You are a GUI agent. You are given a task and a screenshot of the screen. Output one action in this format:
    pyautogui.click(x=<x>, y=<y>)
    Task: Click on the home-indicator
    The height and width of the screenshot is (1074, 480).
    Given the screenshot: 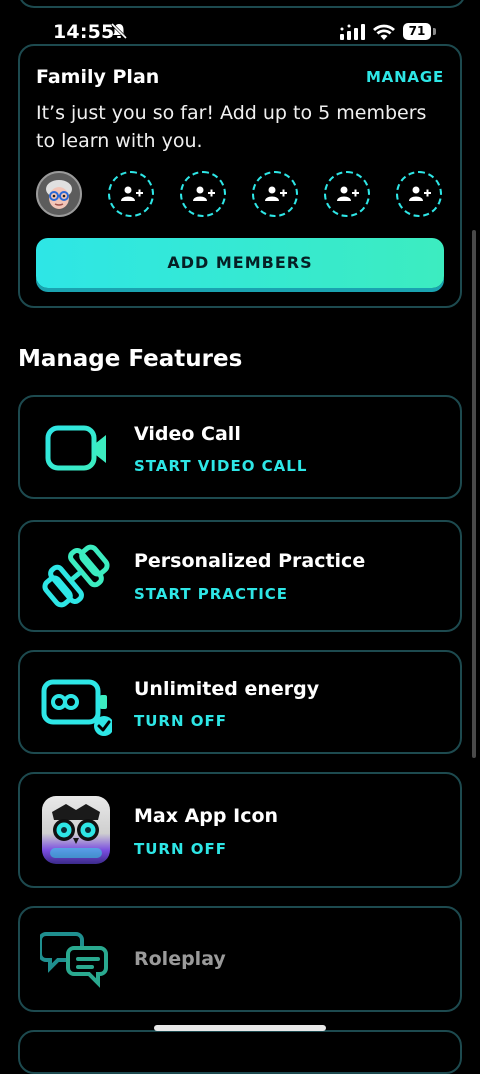 What is the action you would take?
    pyautogui.click(x=240, y=1028)
    